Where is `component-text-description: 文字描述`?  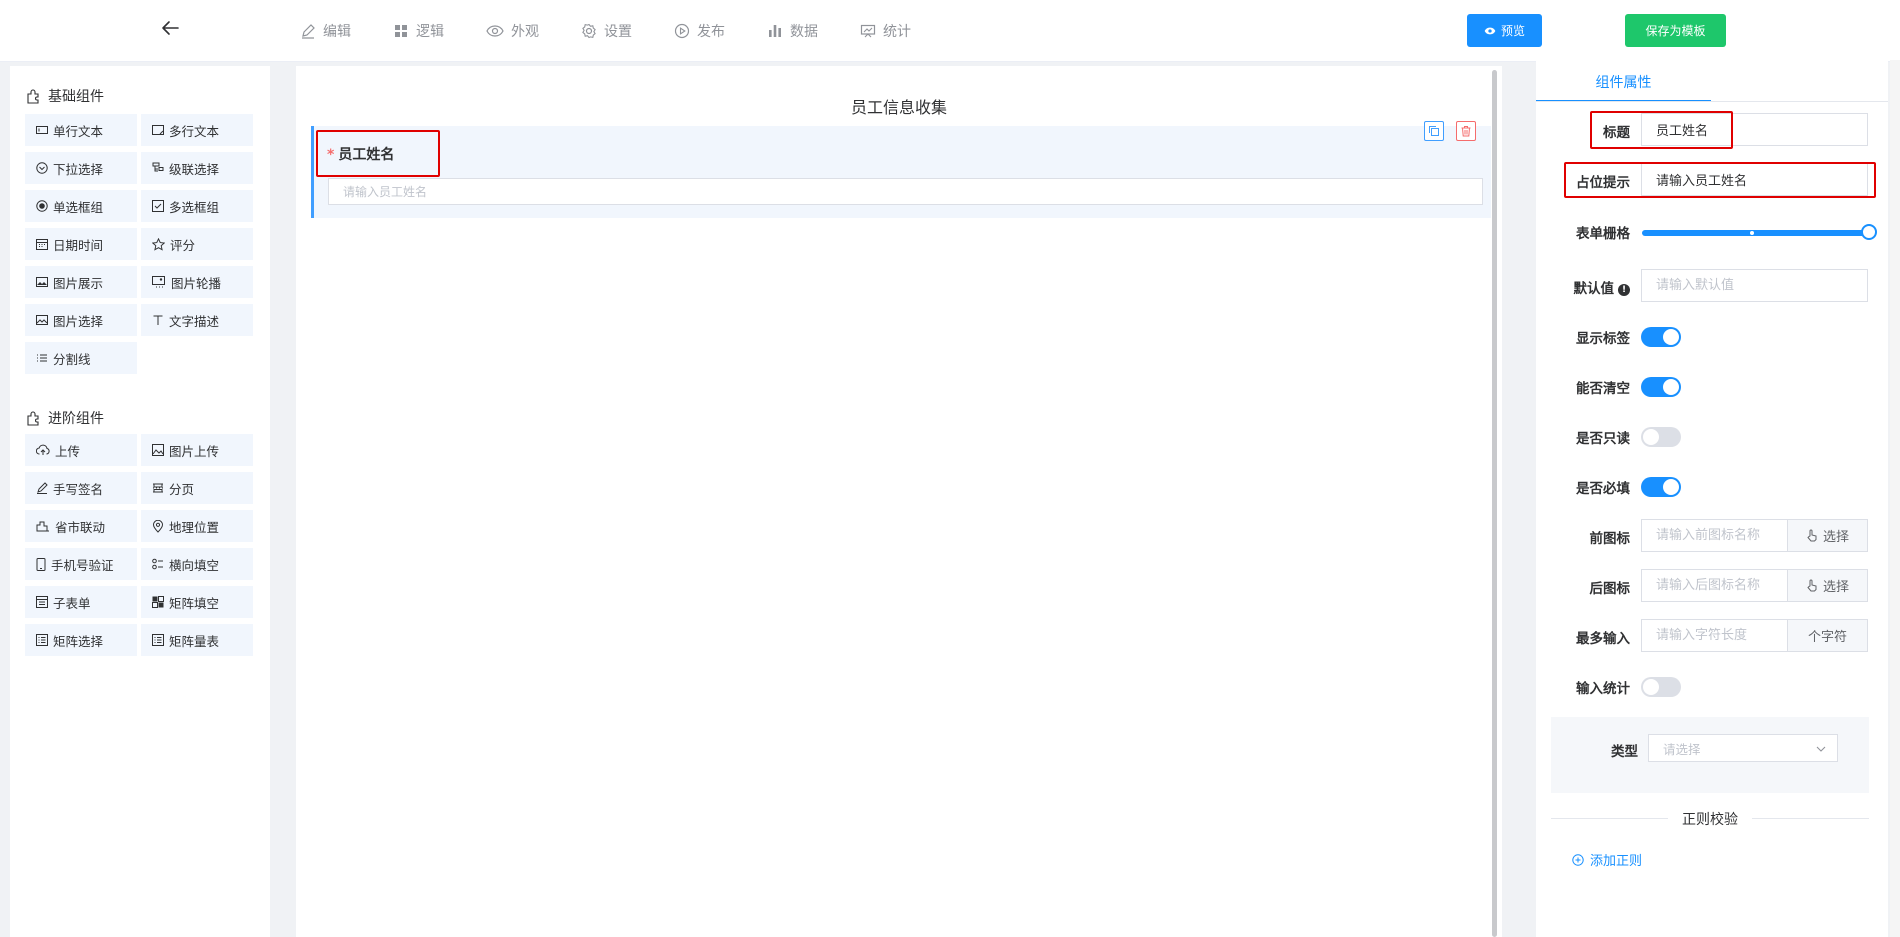 component-text-description: 文字描述 is located at coordinates (197, 320).